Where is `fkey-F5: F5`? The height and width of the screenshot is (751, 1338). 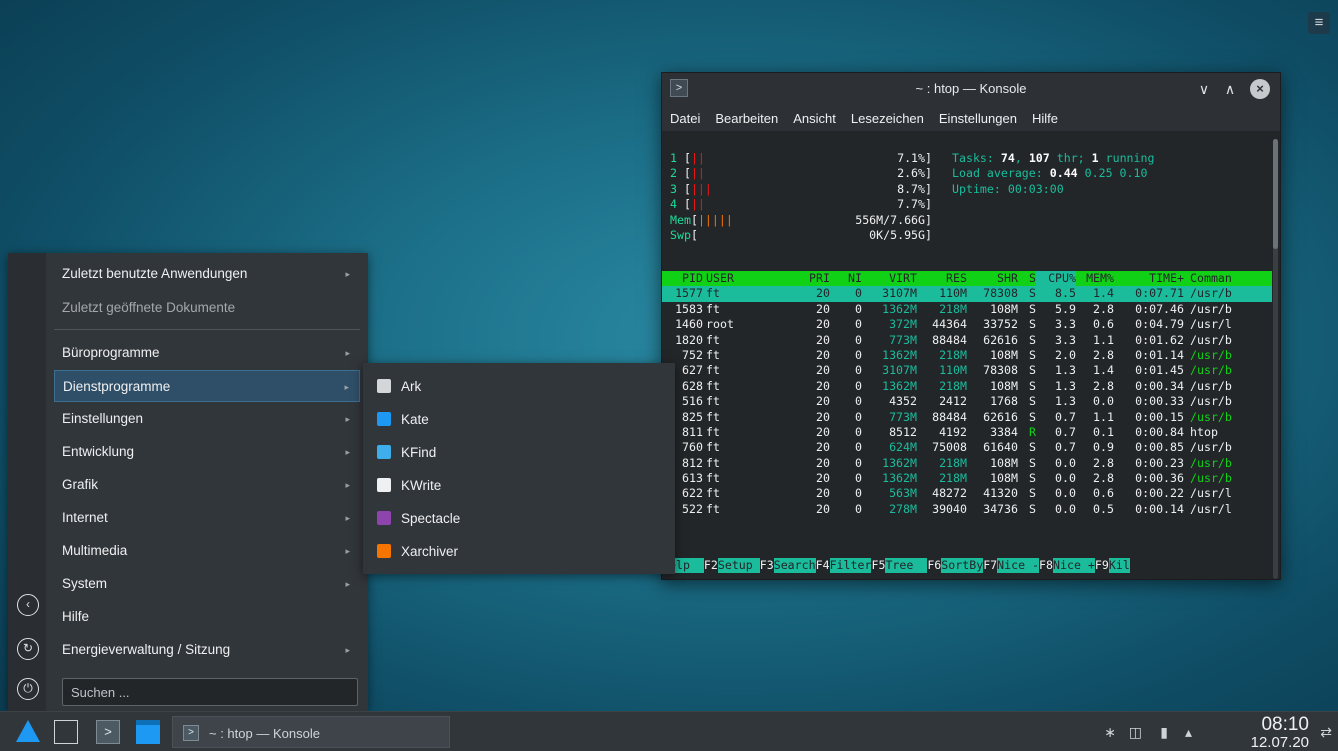 fkey-F5: F5 is located at coordinates (878, 565).